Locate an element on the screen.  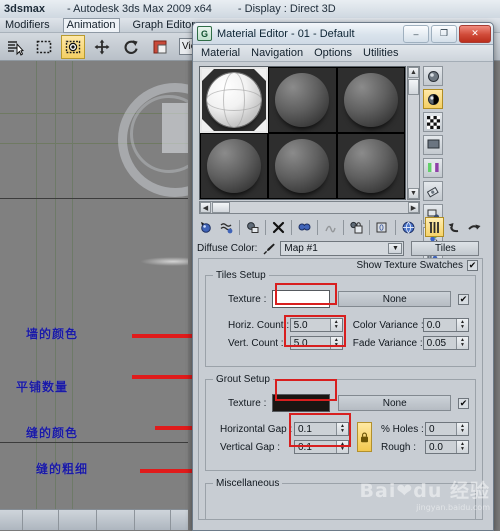
select-and-move-toggle-button is located at coordinates (73, 46).